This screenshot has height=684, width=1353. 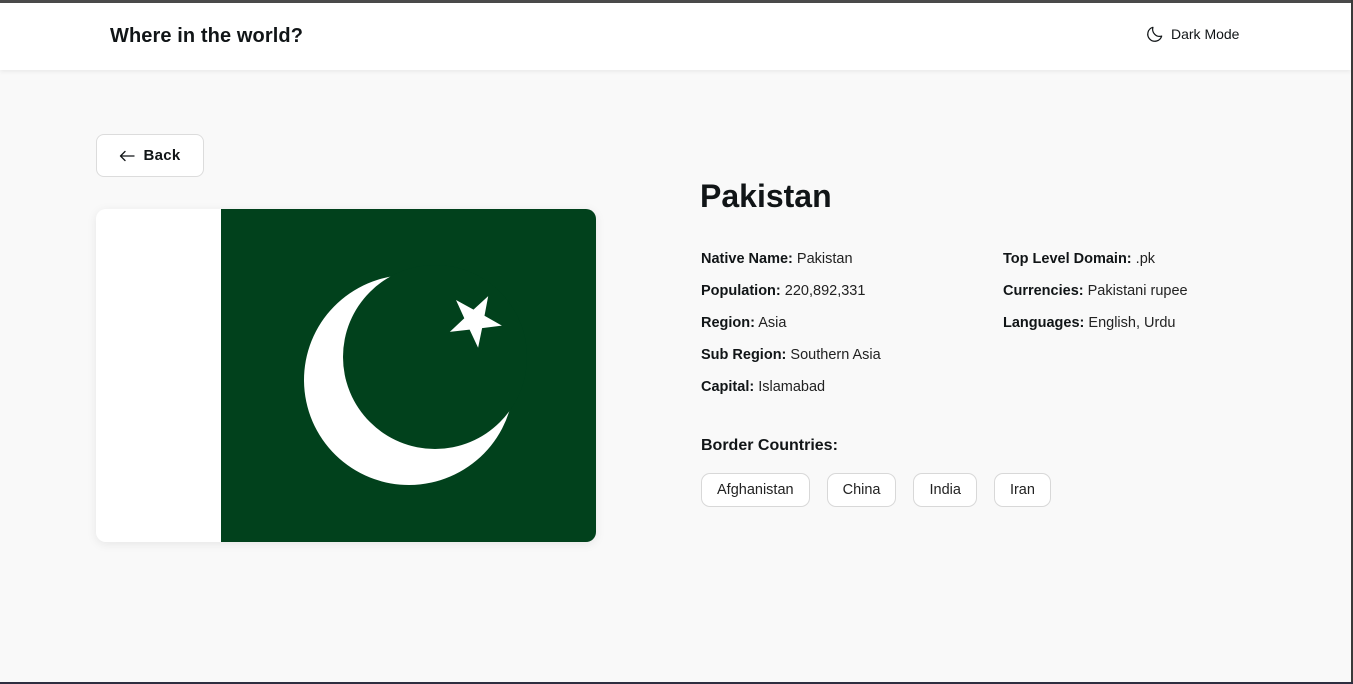 I want to click on detail-currencies: Currencies: Pakistani rupee, so click(x=1095, y=299).